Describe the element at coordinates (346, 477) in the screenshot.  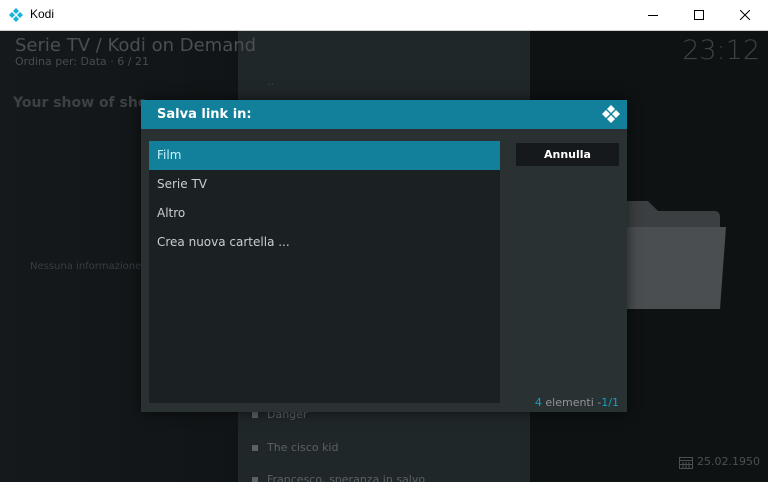
I see `list-item-label: Francesco, speranza in salvo` at that location.